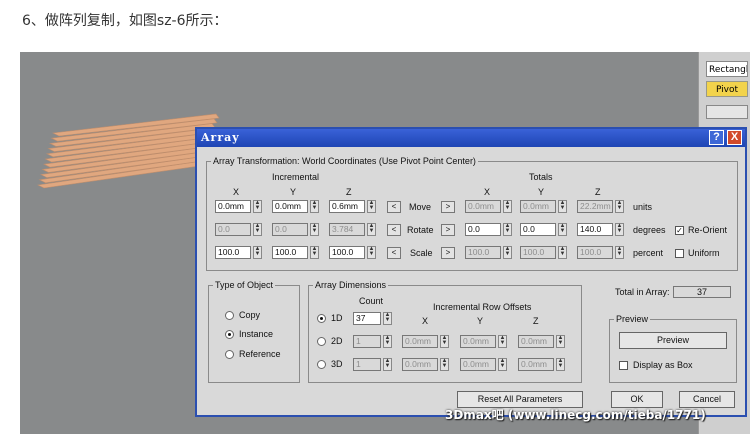 The width and height of the screenshot is (750, 434). What do you see at coordinates (679, 253) in the screenshot?
I see `uniform-checkbox` at bounding box center [679, 253].